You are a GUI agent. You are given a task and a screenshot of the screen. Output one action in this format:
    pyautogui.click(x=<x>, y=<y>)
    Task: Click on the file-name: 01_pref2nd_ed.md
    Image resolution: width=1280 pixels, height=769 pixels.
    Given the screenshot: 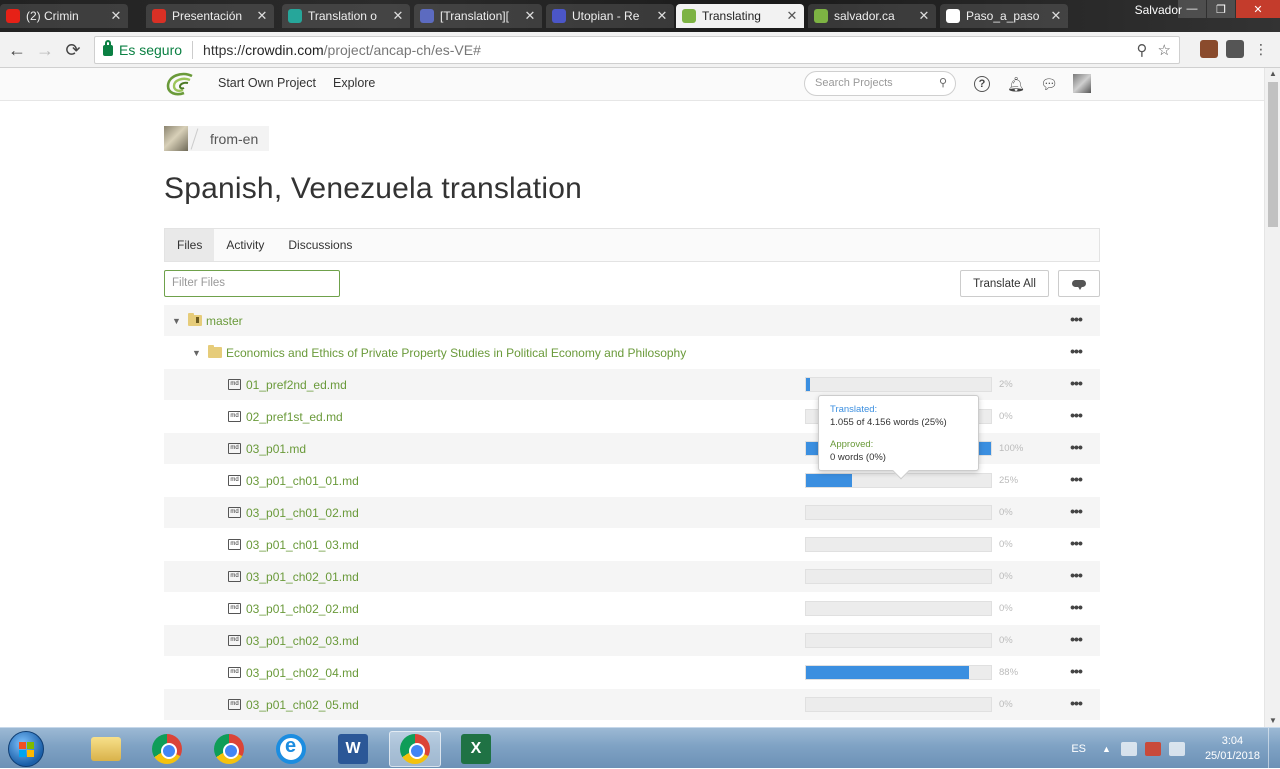 What is the action you would take?
    pyautogui.click(x=296, y=385)
    